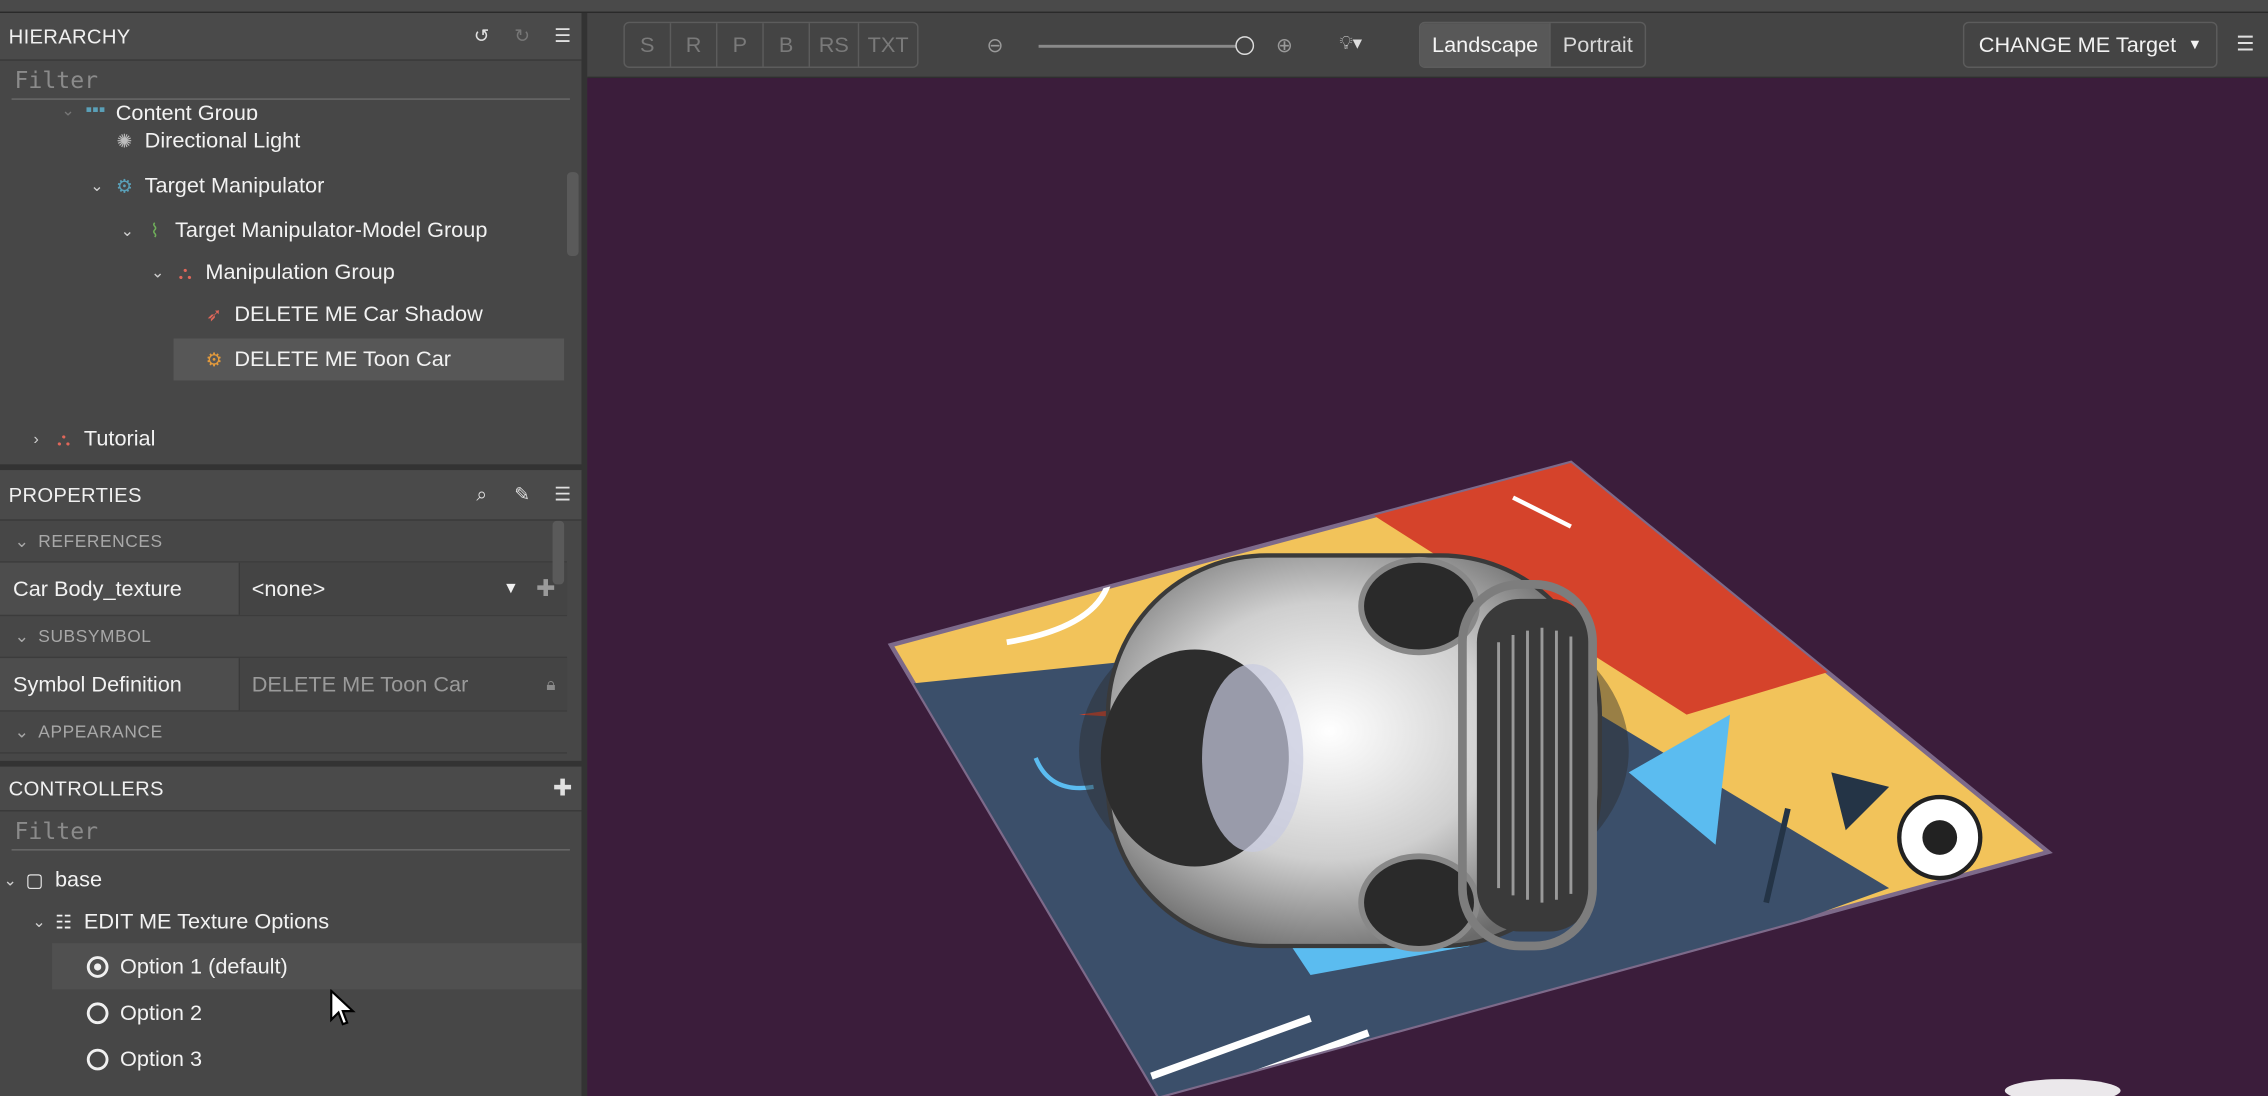 The width and height of the screenshot is (2268, 1096). I want to click on controller-texture-options: ⌄ ☷ EDIT ME Texture Options, so click(290, 922).